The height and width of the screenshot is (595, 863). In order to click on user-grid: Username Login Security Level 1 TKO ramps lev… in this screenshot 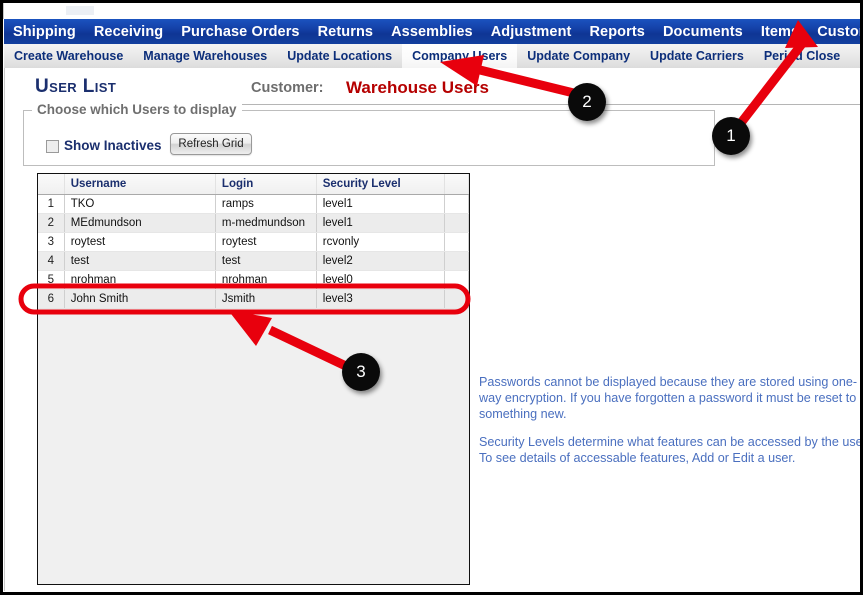, I will do `click(253, 241)`.